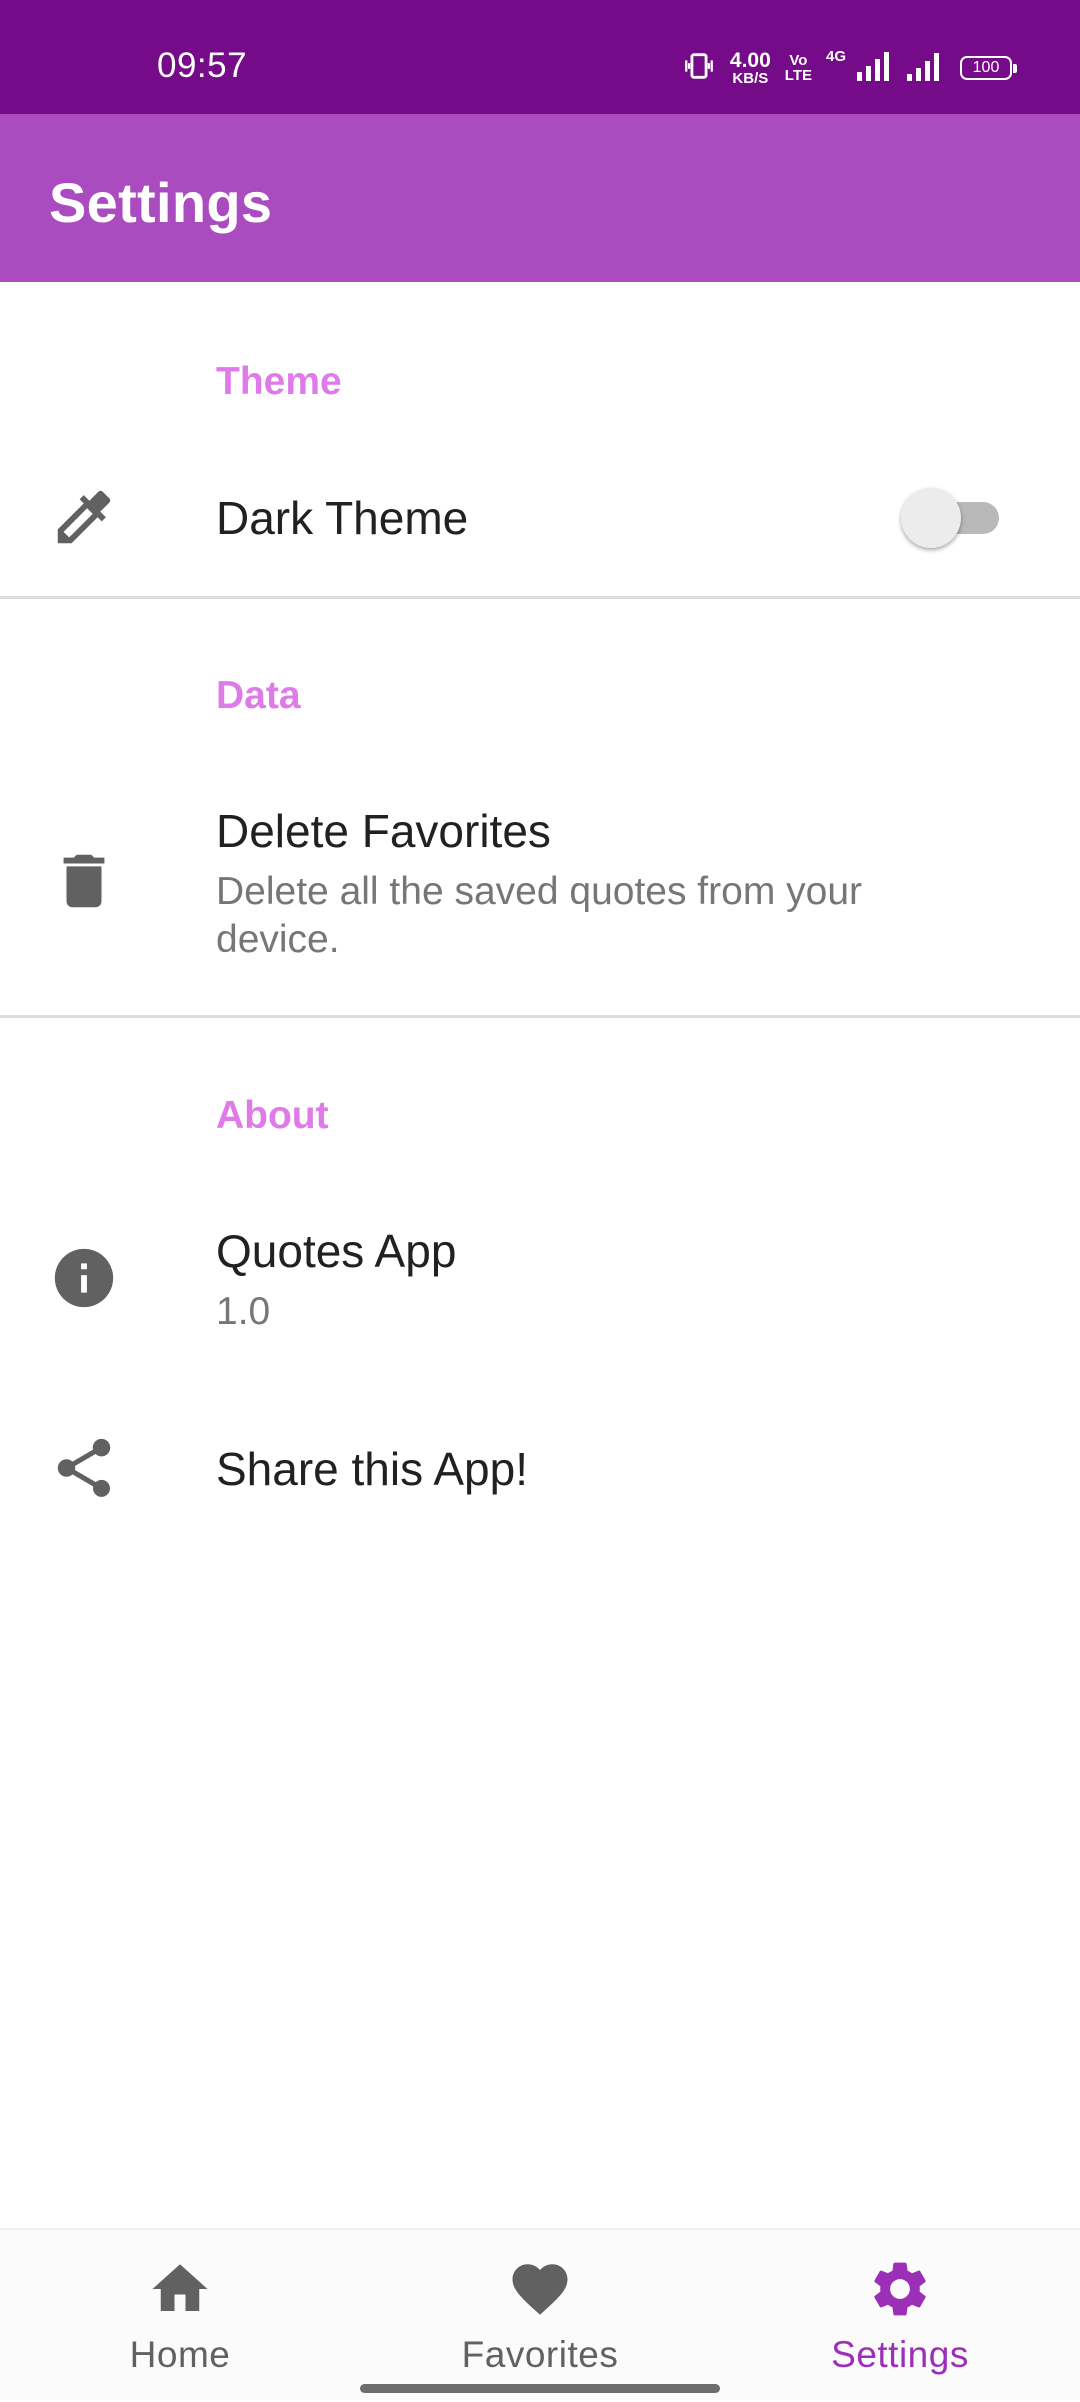  I want to click on volte-bottom: LTE, so click(798, 75).